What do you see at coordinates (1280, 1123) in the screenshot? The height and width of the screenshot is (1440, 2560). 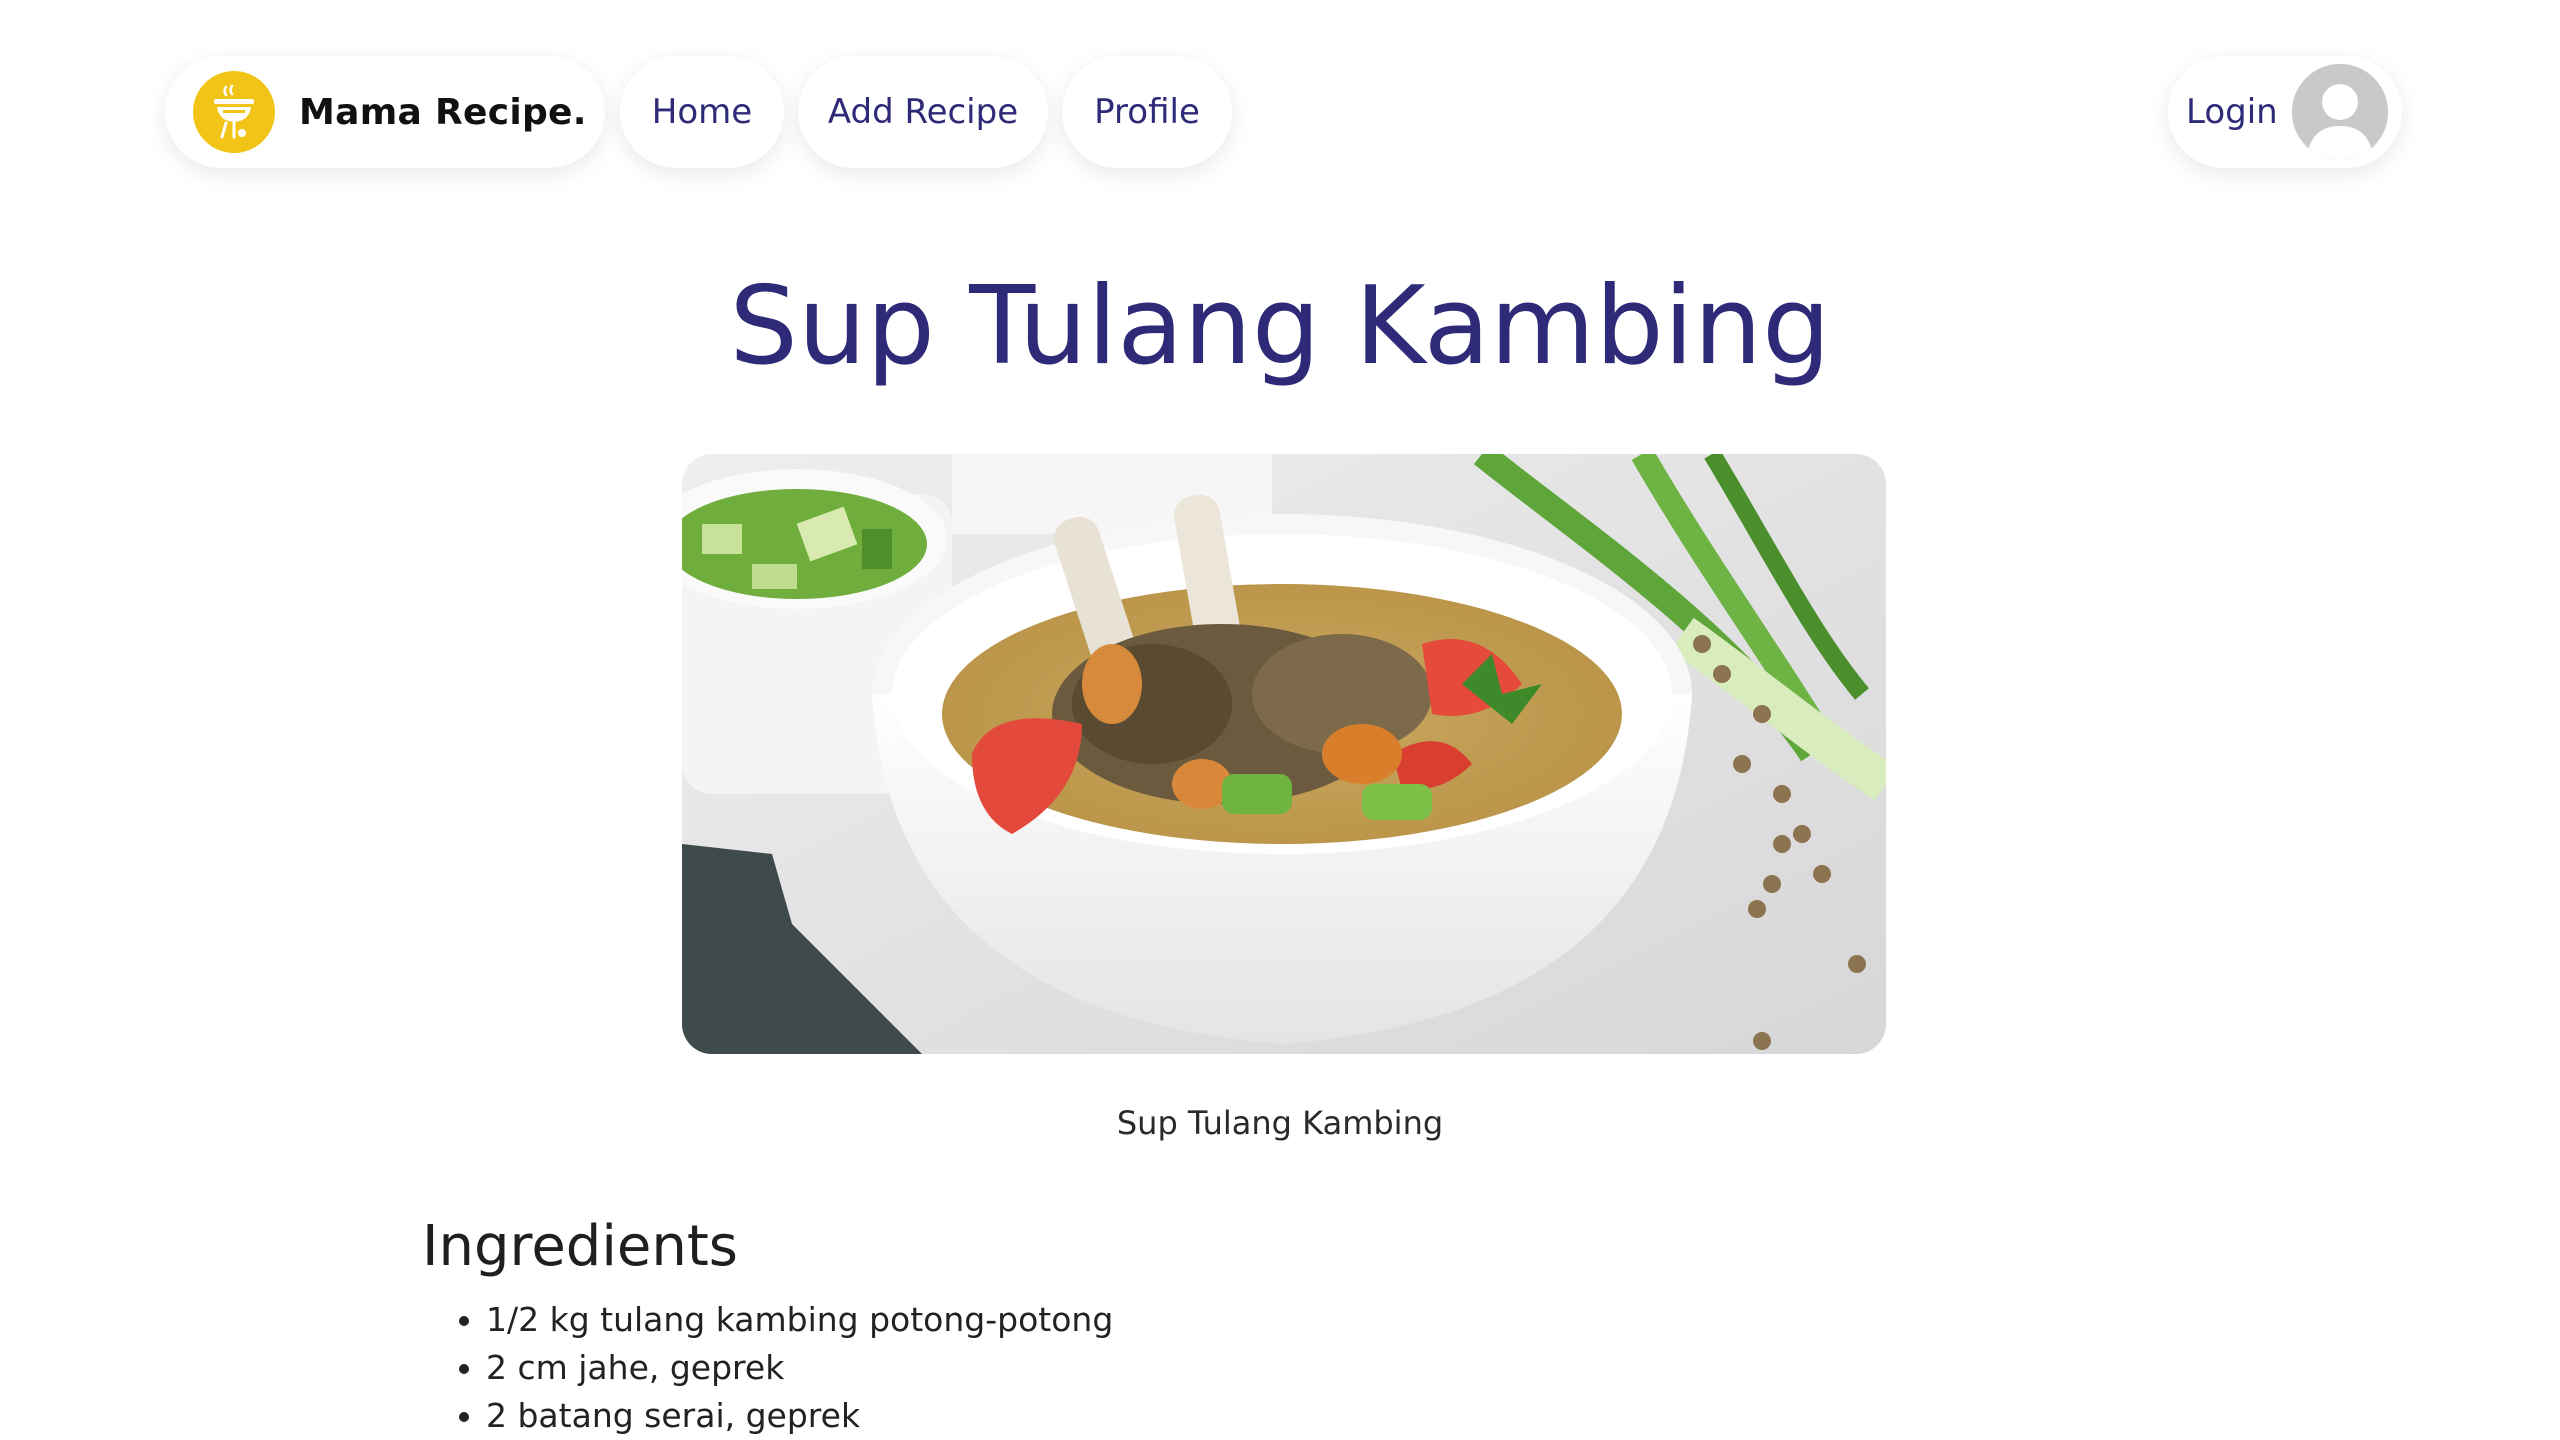 I see `image-caption: Sup Tulang Kambing` at bounding box center [1280, 1123].